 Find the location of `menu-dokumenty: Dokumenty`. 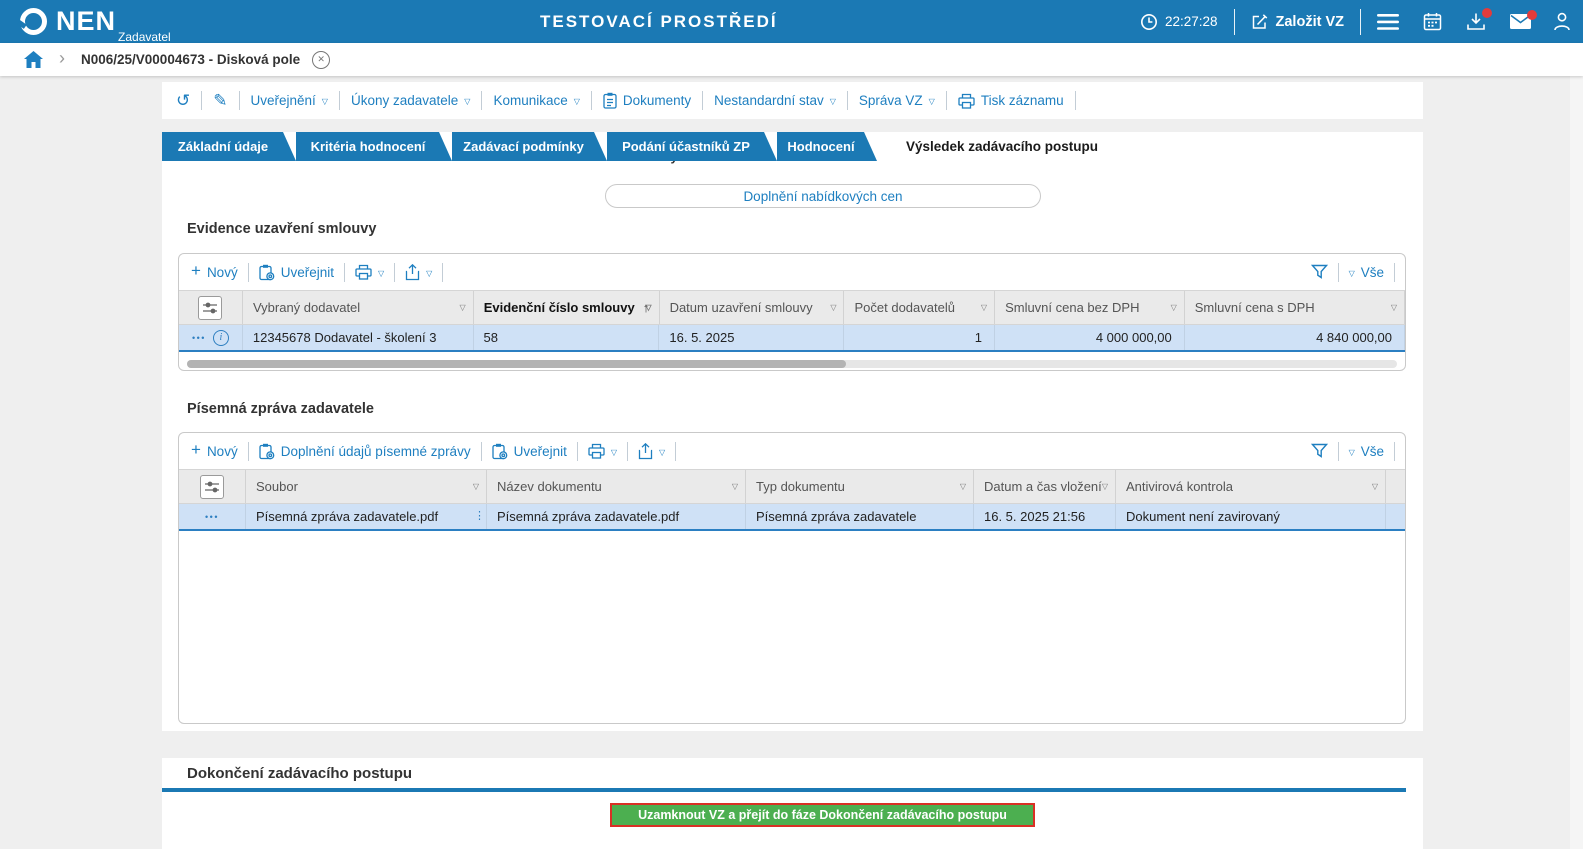

menu-dokumenty: Dokumenty is located at coordinates (647, 100).